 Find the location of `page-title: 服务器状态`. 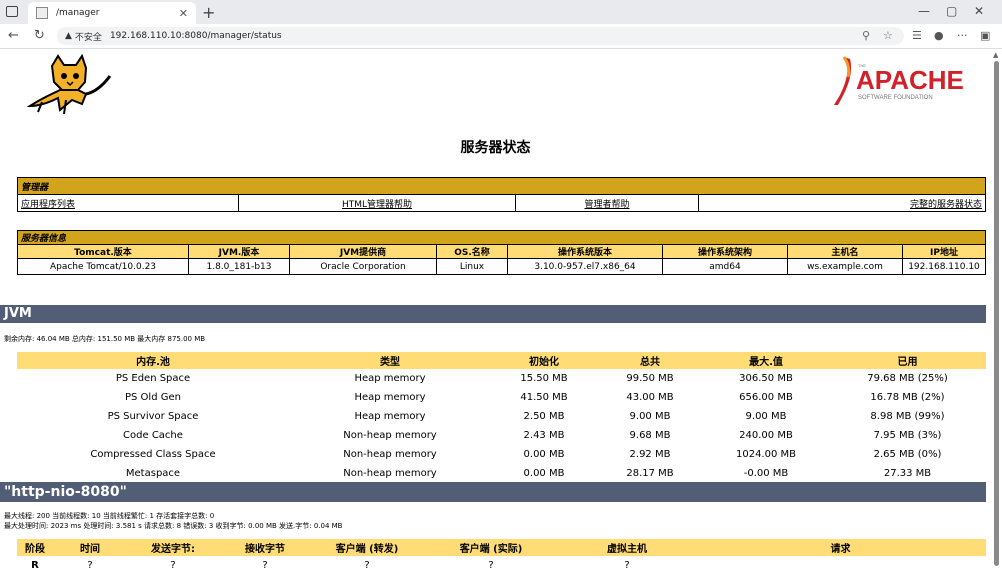

page-title: 服务器状态 is located at coordinates (495, 148).